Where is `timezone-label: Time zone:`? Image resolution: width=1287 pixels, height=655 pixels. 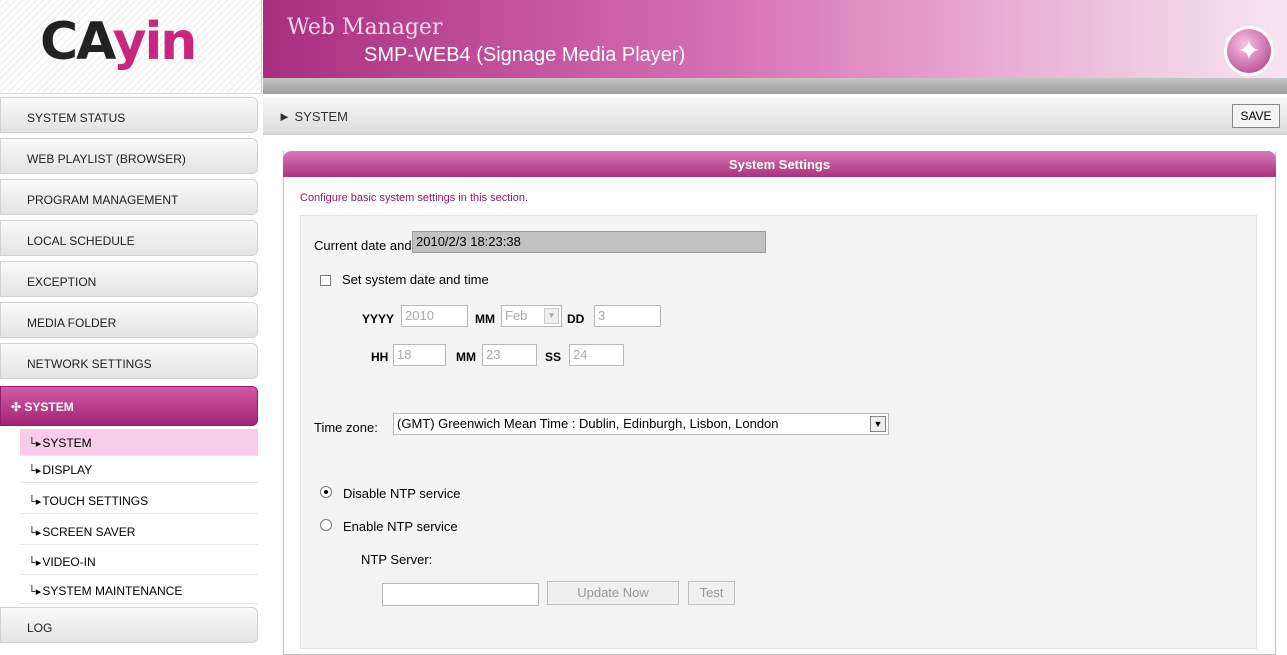 timezone-label: Time zone: is located at coordinates (346, 427).